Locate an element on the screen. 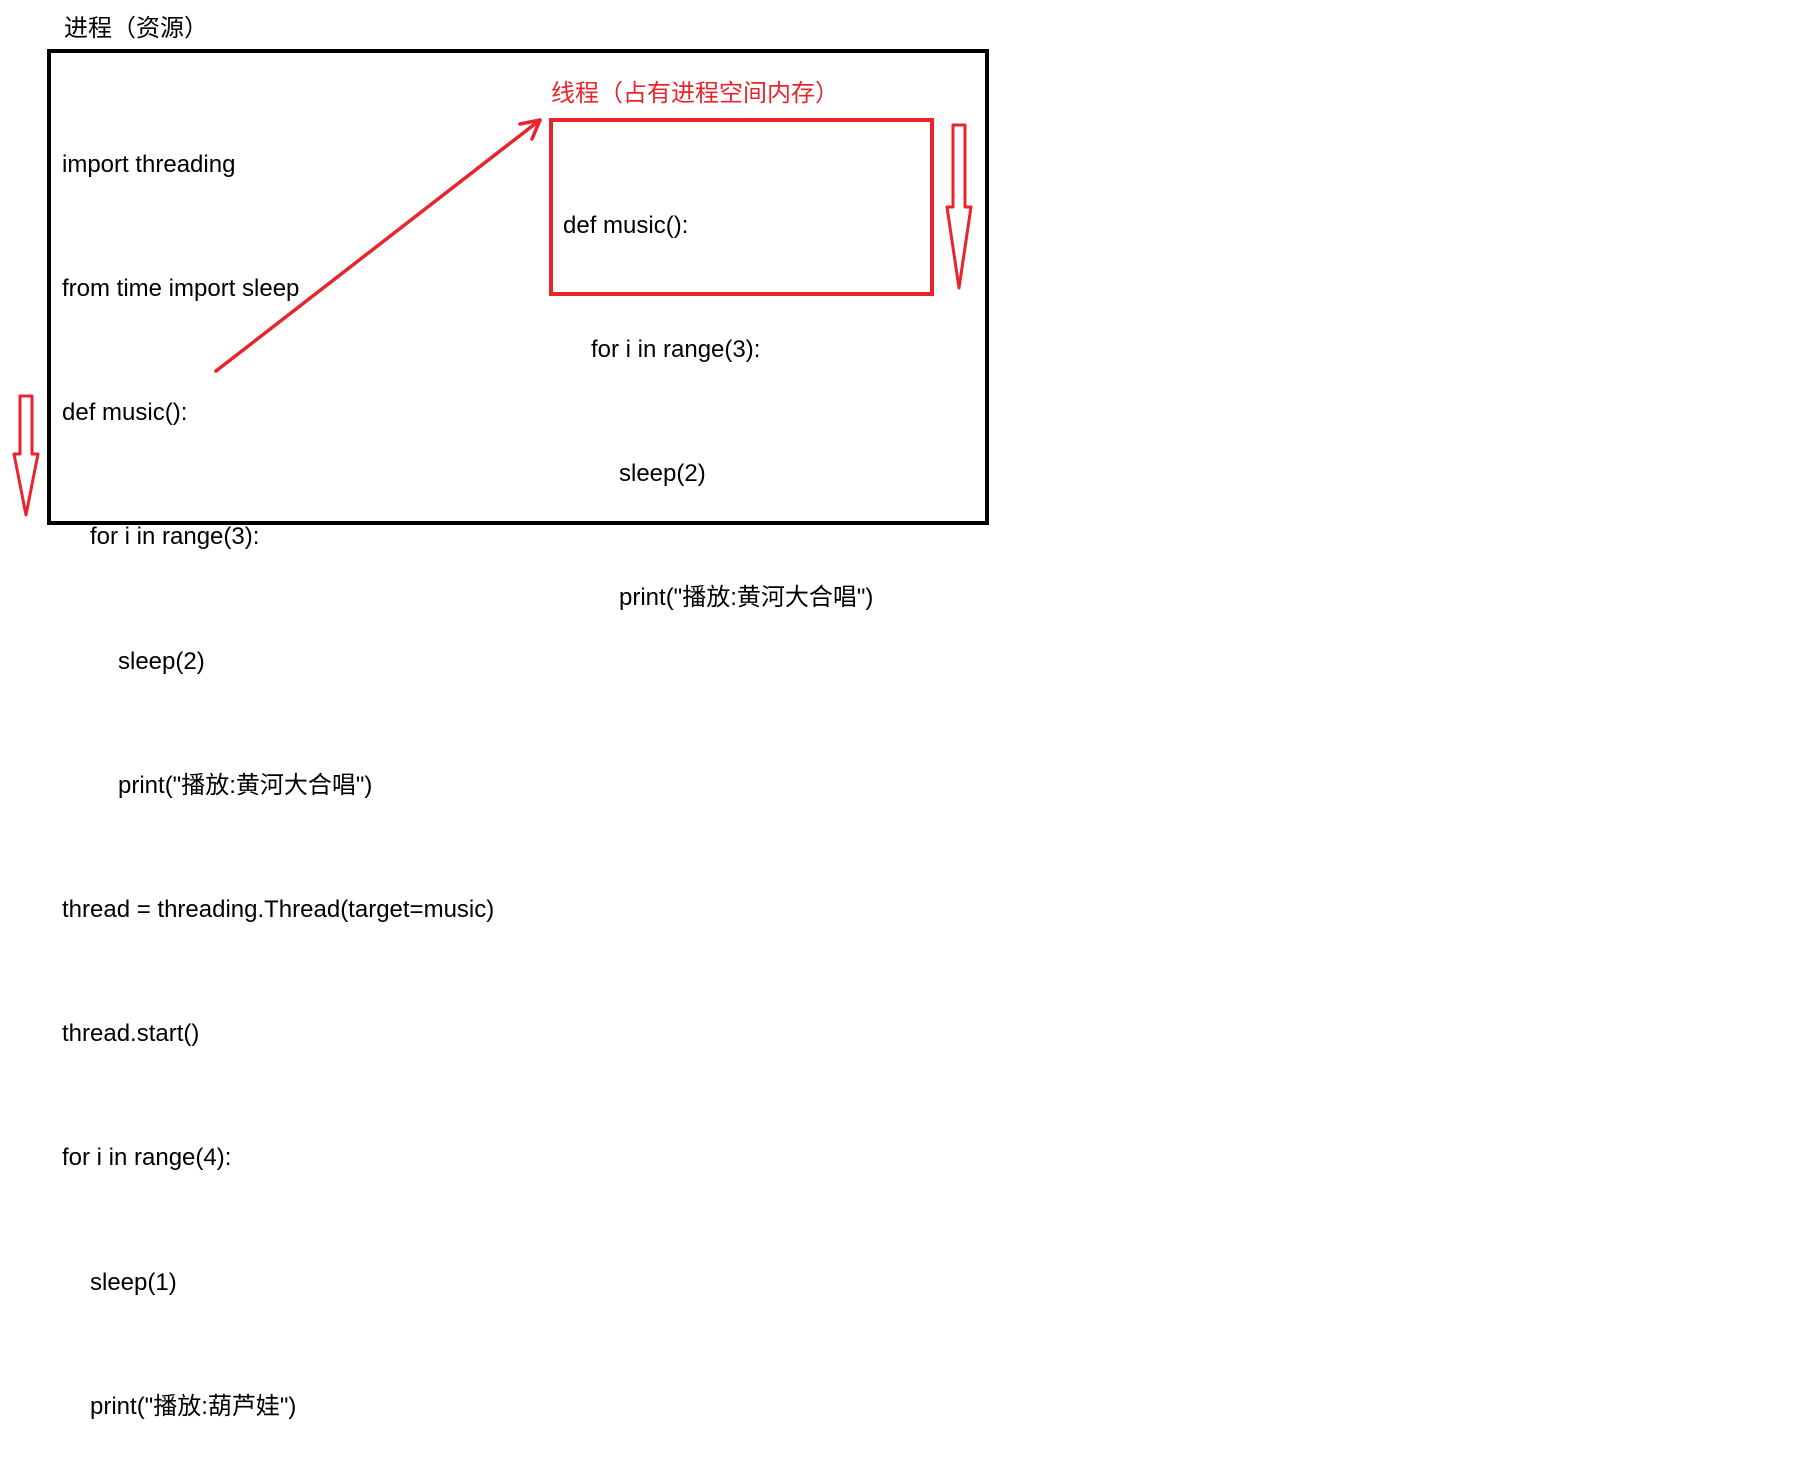  main-flow-down-arrow-icon is located at coordinates (26, 455).